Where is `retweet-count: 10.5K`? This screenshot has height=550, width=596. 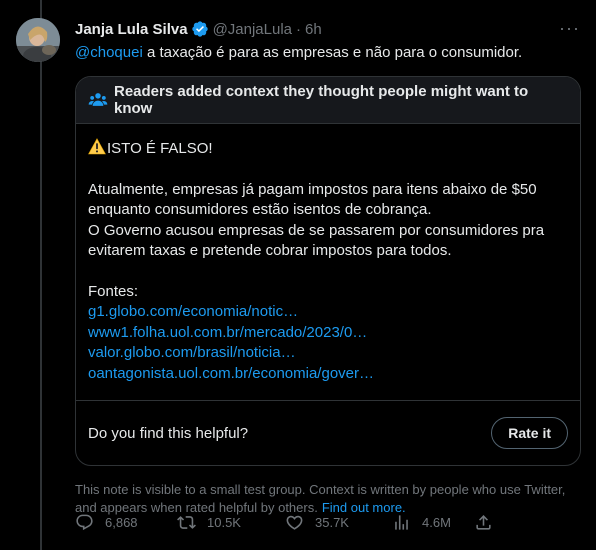 retweet-count: 10.5K is located at coordinates (224, 522).